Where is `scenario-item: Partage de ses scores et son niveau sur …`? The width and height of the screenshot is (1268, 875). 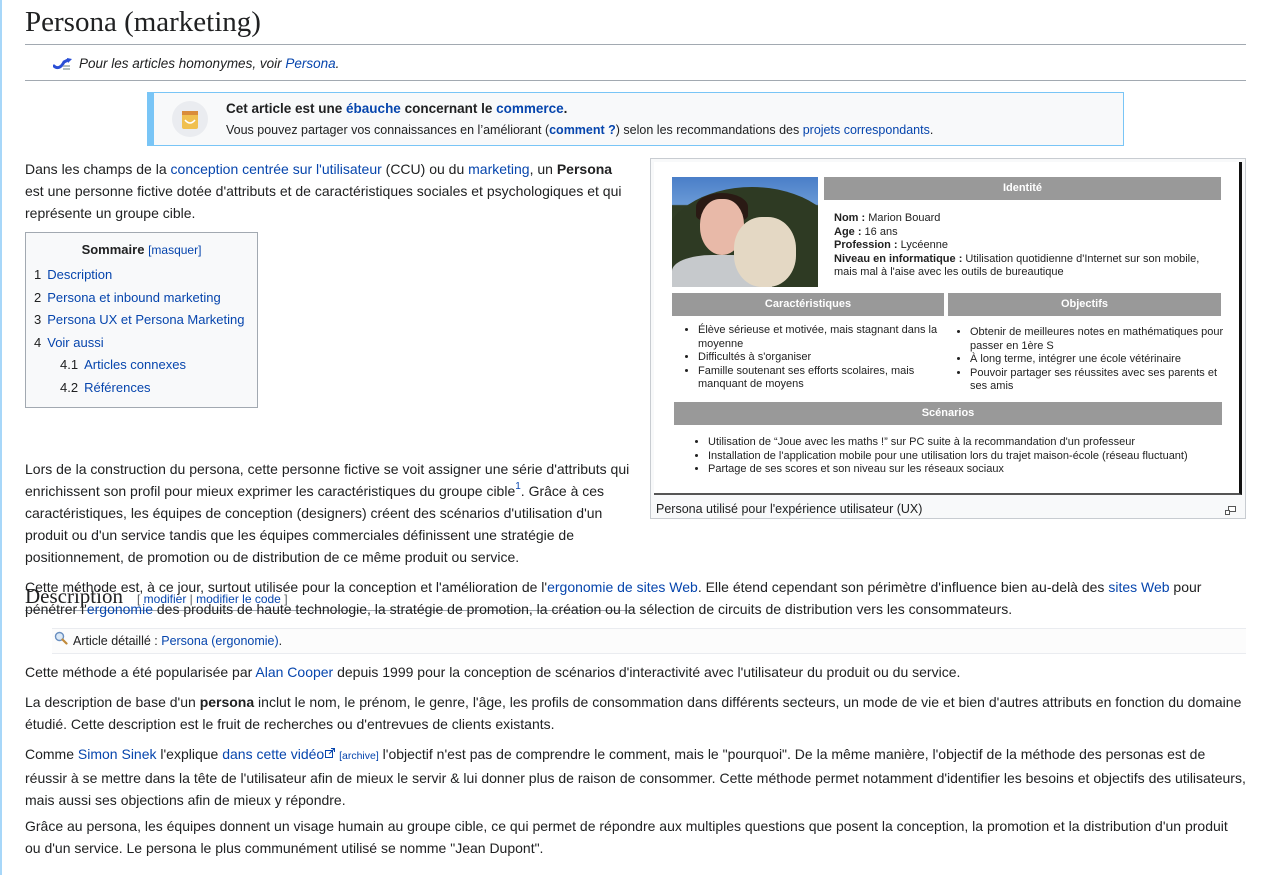 scenario-item: Partage de ses scores et son niveau sur … is located at coordinates (965, 470).